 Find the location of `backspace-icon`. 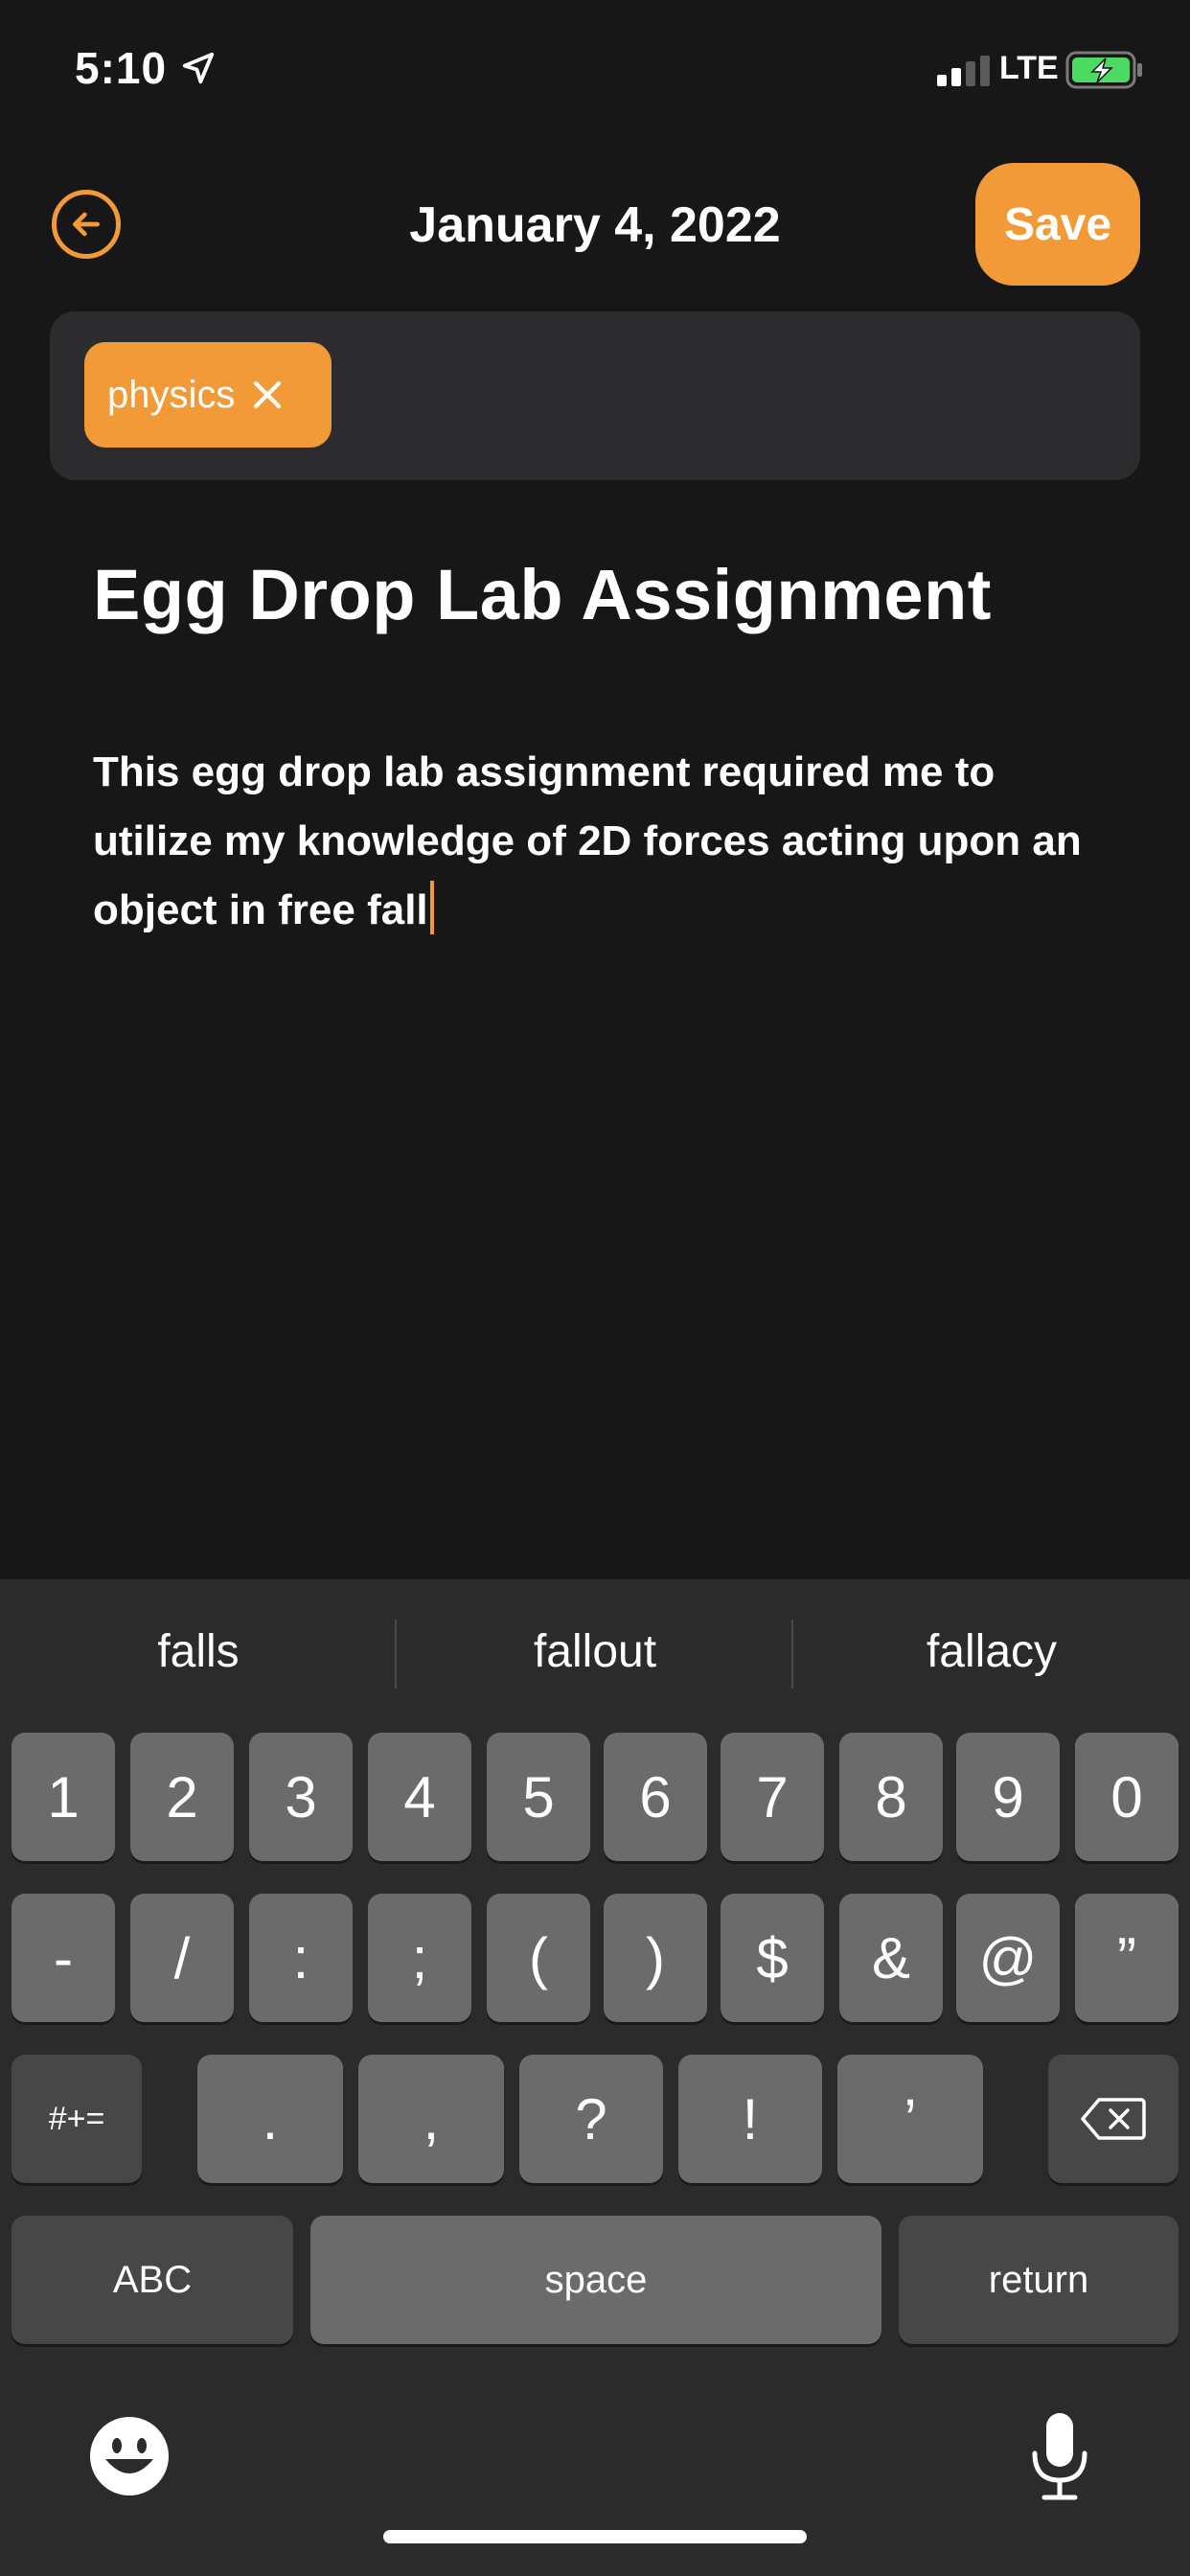

backspace-icon is located at coordinates (1113, 2119).